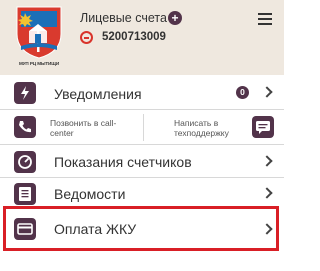 This screenshot has height=271, width=320. I want to click on call-center-button: Позвонить в call-center, so click(71, 127).